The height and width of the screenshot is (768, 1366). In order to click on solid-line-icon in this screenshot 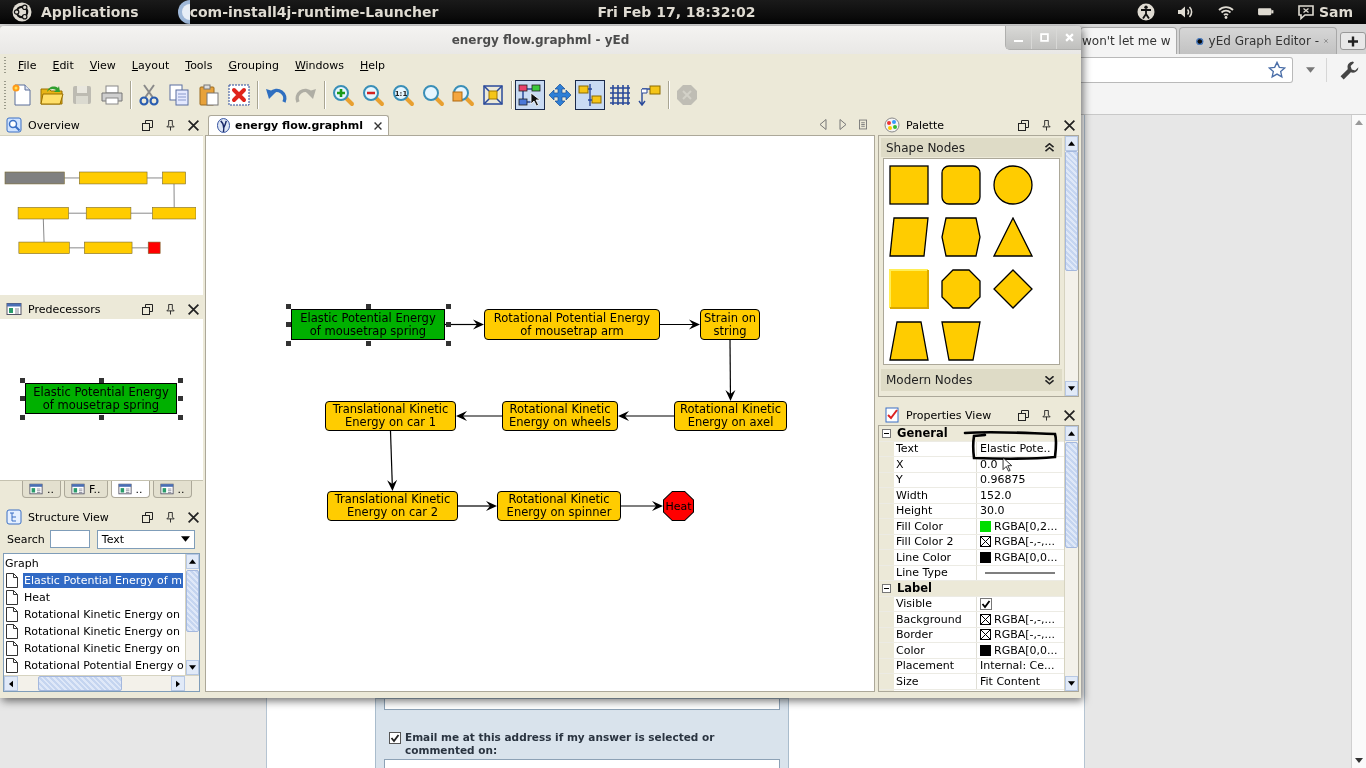, I will do `click(1020, 572)`.